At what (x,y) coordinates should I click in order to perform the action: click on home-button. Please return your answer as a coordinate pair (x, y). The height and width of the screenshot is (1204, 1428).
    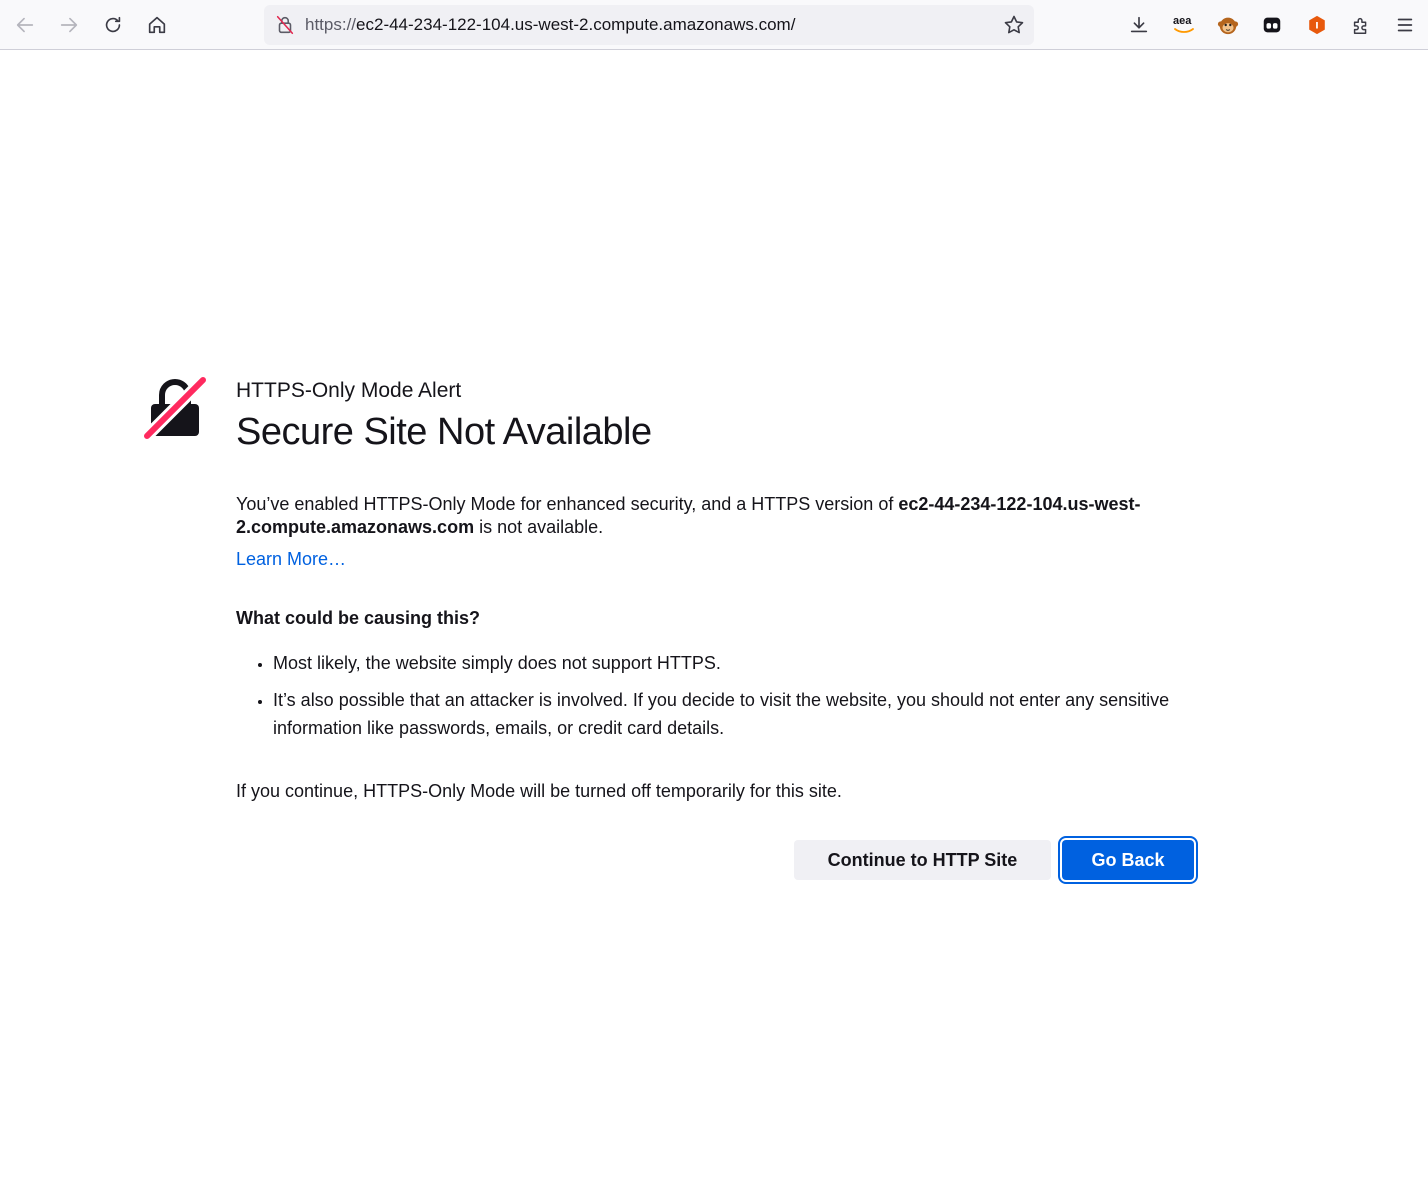
    Looking at the image, I should click on (157, 25).